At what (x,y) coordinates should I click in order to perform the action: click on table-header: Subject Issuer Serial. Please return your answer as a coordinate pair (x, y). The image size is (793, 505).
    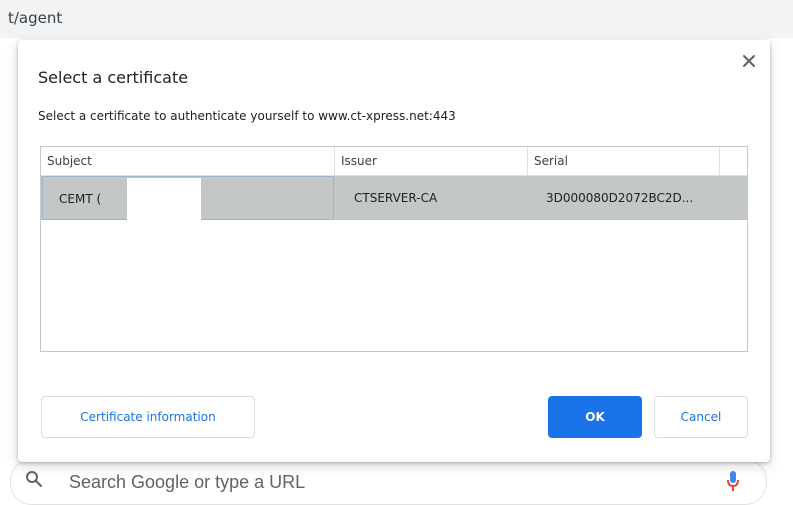
    Looking at the image, I should click on (394, 161).